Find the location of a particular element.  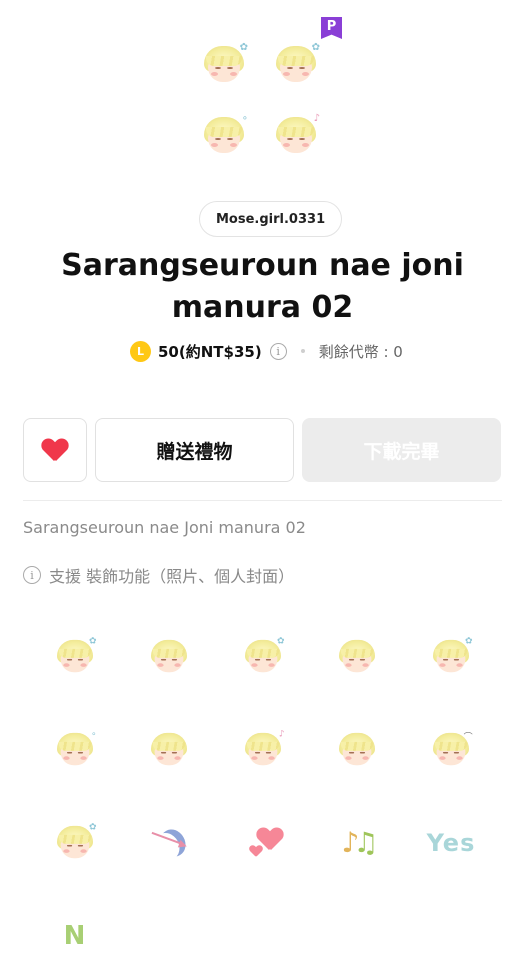

author-link: Mose.girl.0331 is located at coordinates (271, 219).